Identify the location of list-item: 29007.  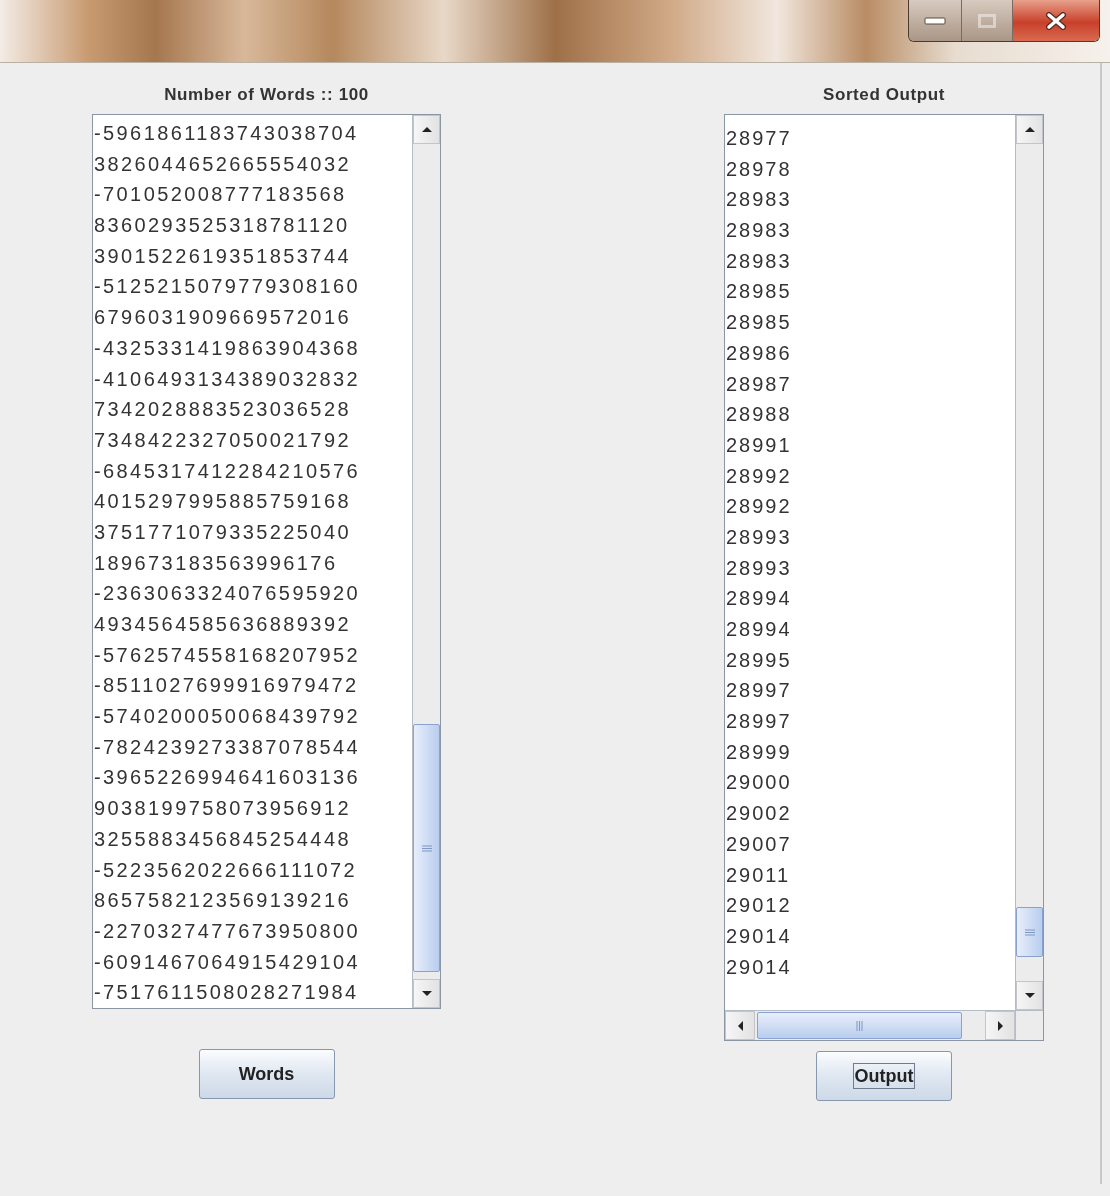
(759, 844).